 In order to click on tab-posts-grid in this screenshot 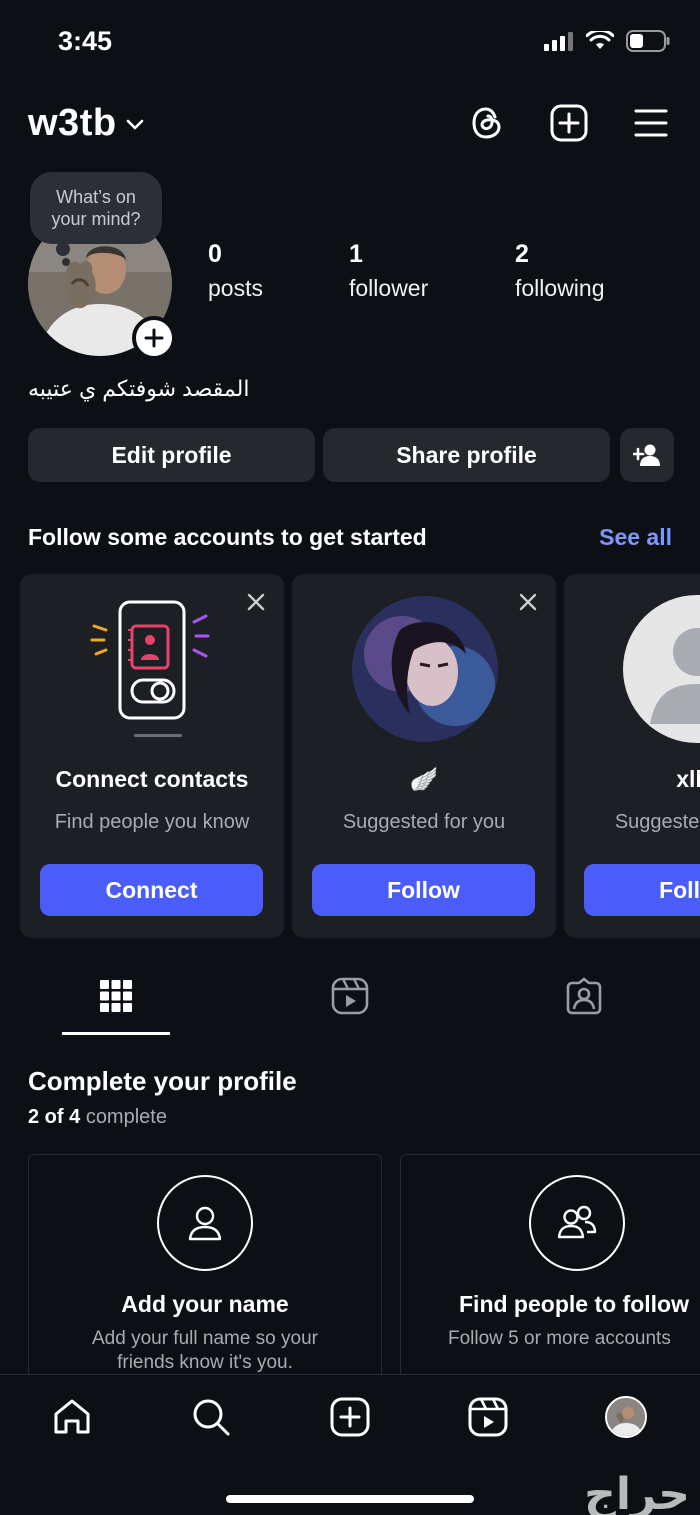, I will do `click(116, 996)`.